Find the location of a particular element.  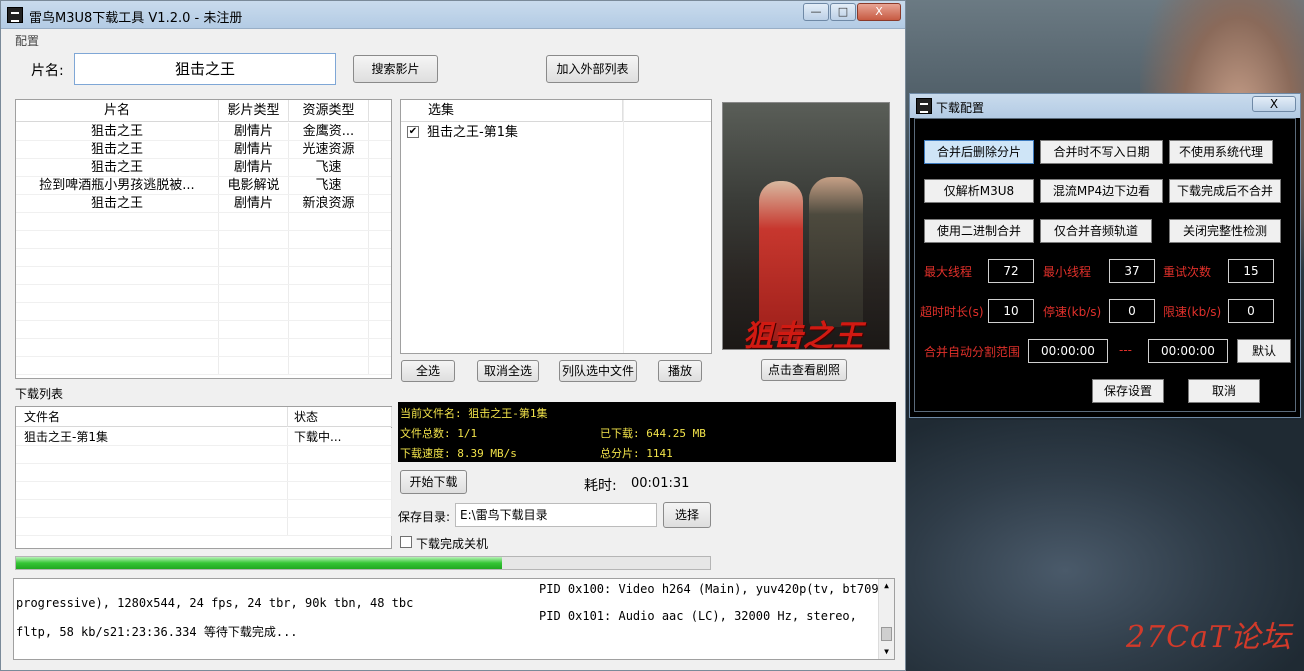

retry-label: 重试次数 is located at coordinates (1187, 272).